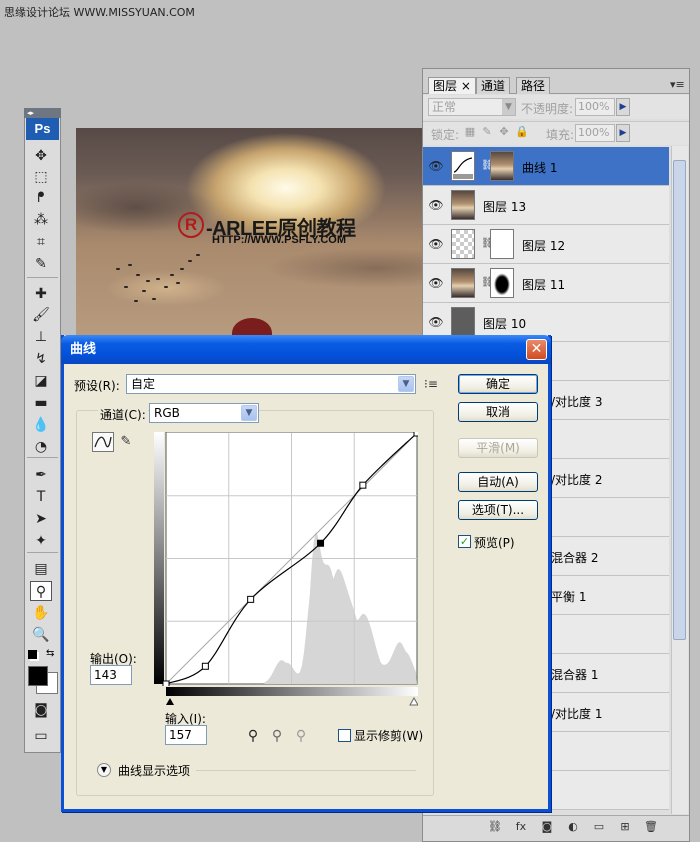  Describe the element at coordinates (470, 132) in the screenshot. I see `lock-transparency-icon: ▦` at that location.